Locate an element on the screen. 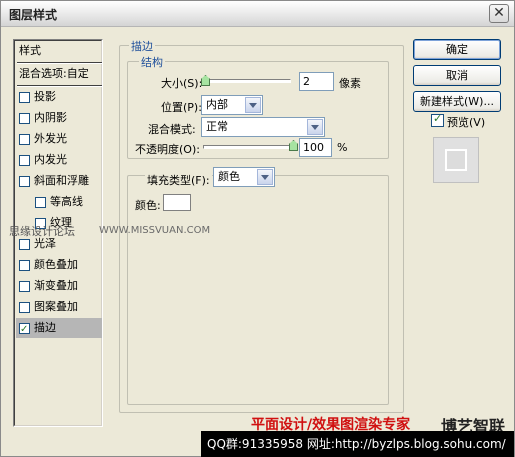  style-item-label: 颜色叠加 is located at coordinates (56, 264).